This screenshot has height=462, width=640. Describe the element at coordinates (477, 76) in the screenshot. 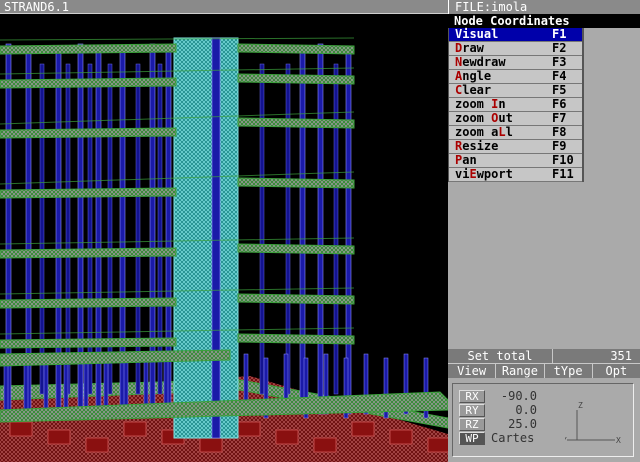

I see `menu-item-label: ngle` at that location.